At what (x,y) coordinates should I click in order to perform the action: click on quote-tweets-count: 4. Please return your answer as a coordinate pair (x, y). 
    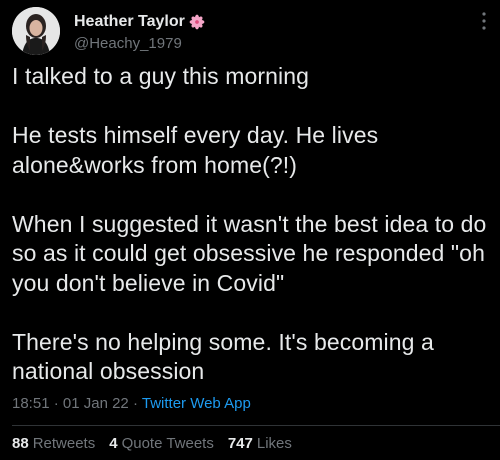
    Looking at the image, I should click on (113, 443).